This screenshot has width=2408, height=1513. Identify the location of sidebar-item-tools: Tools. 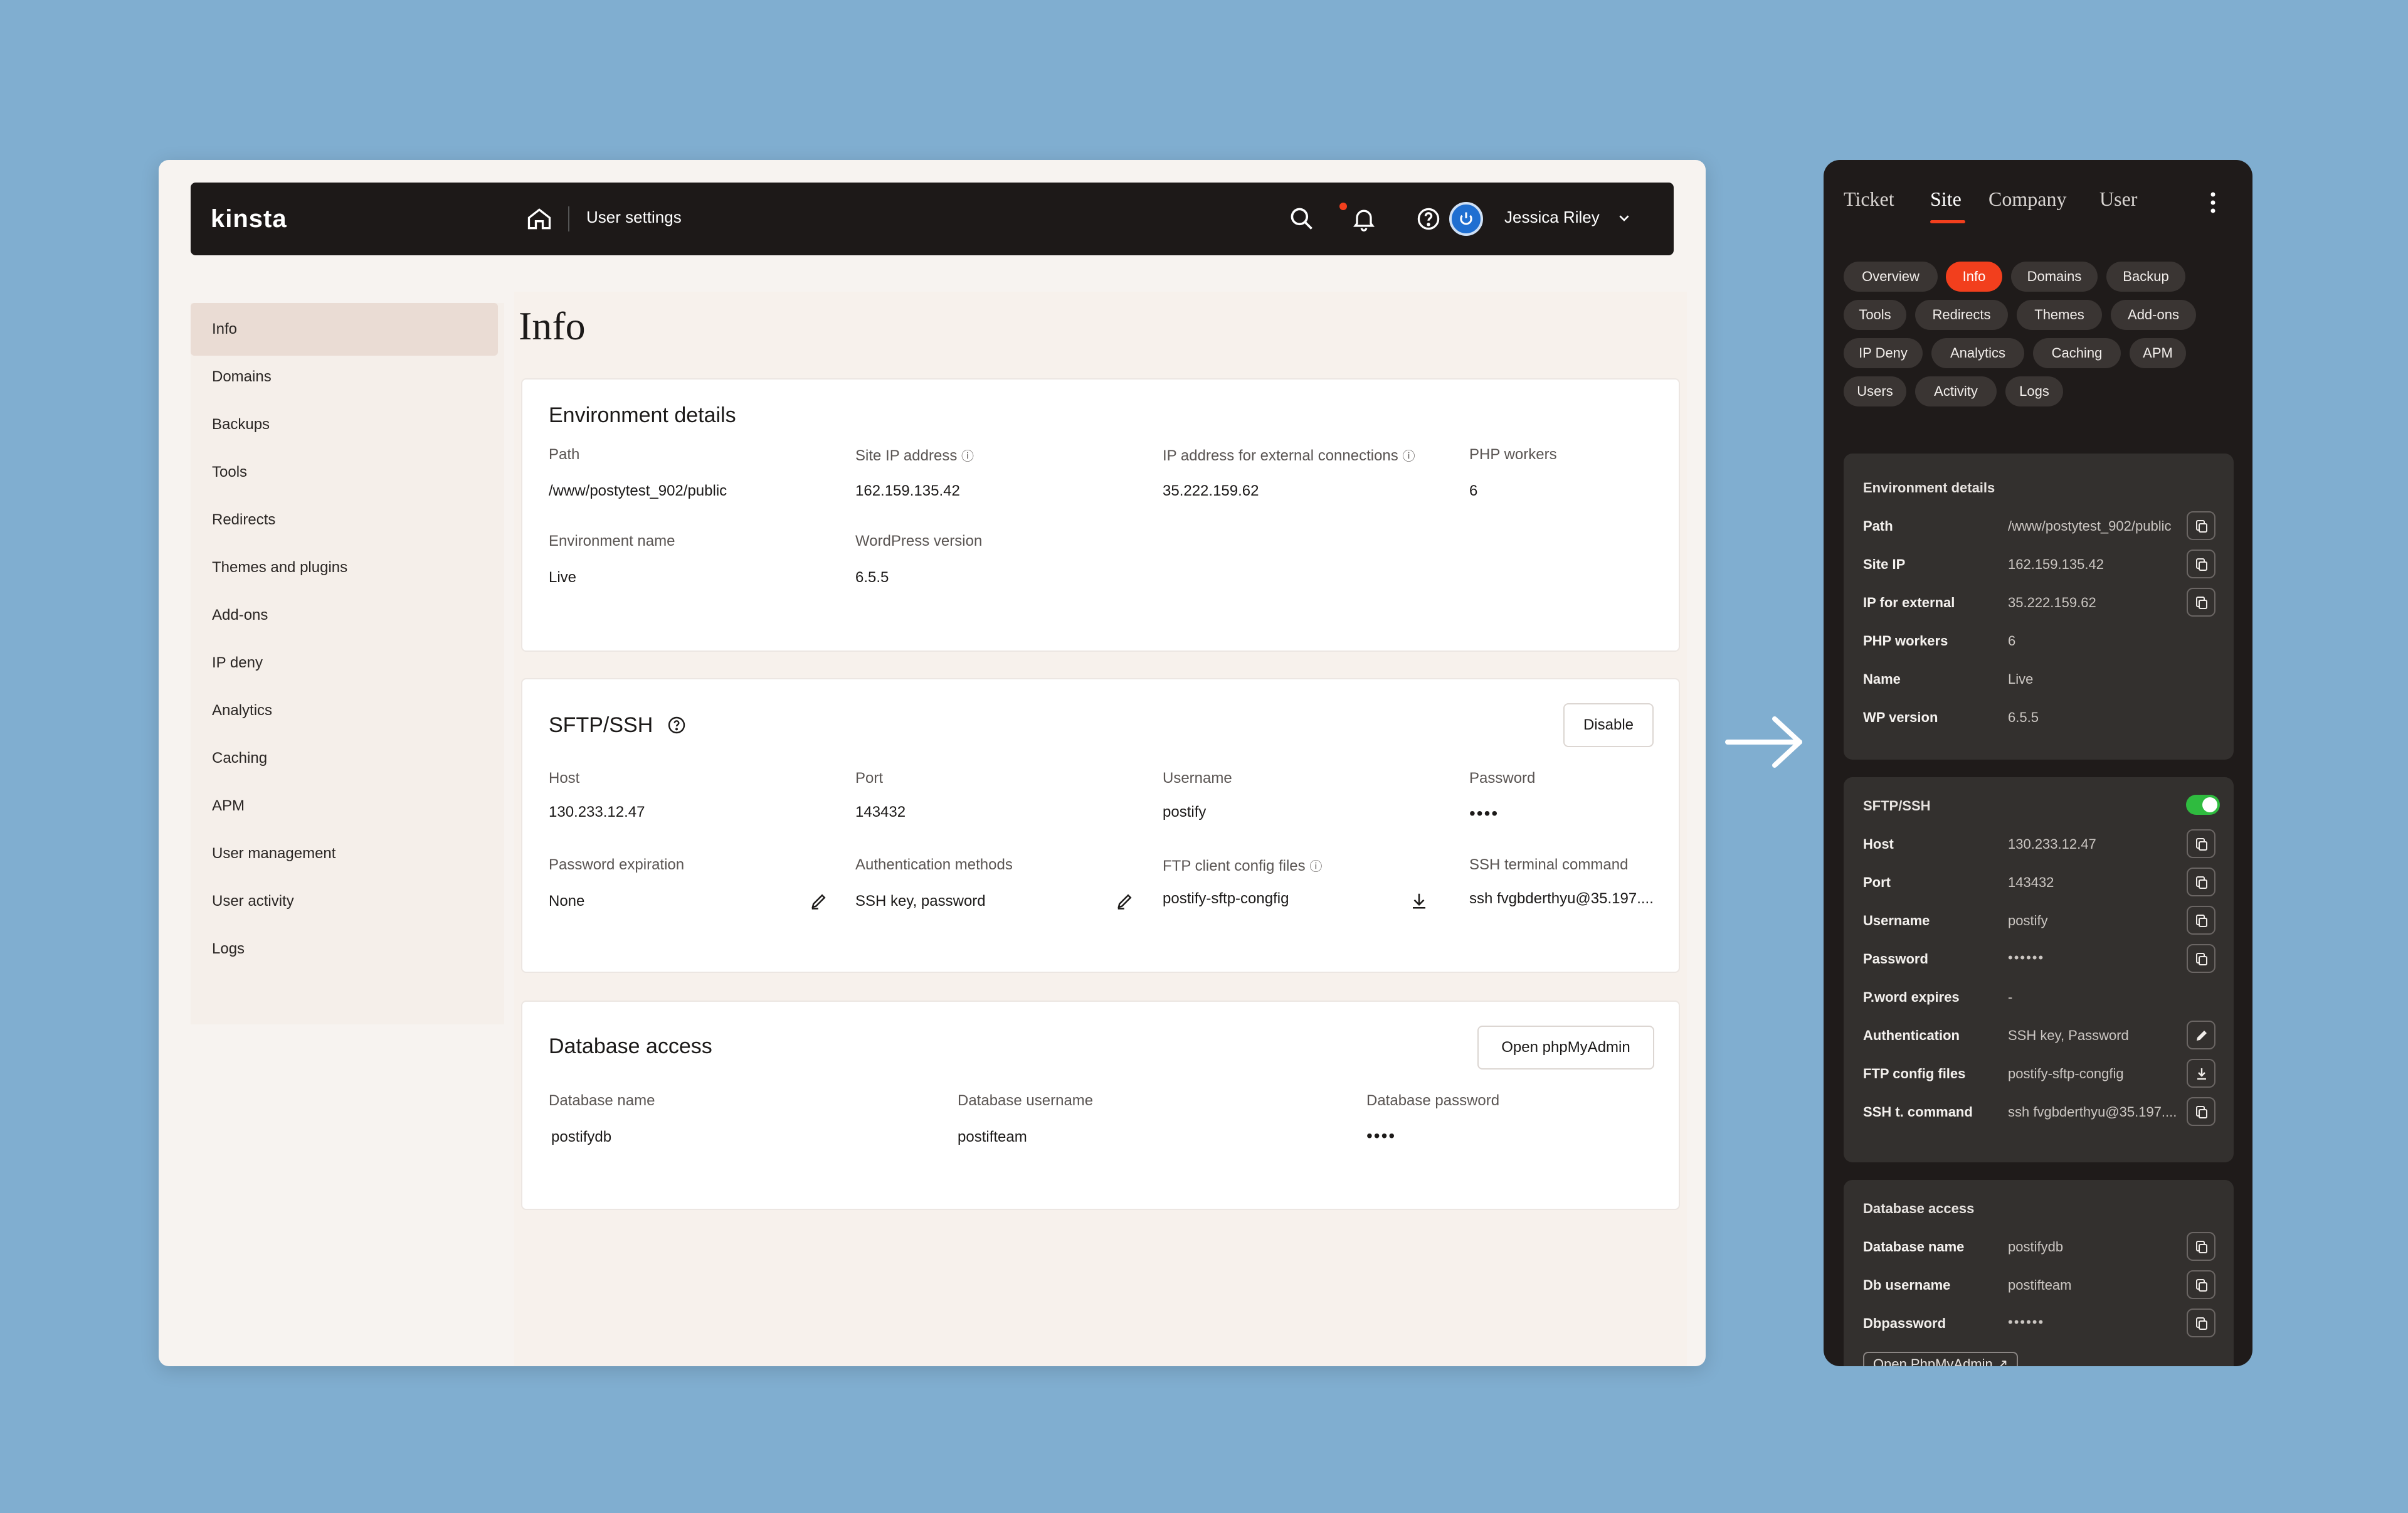
(344, 472).